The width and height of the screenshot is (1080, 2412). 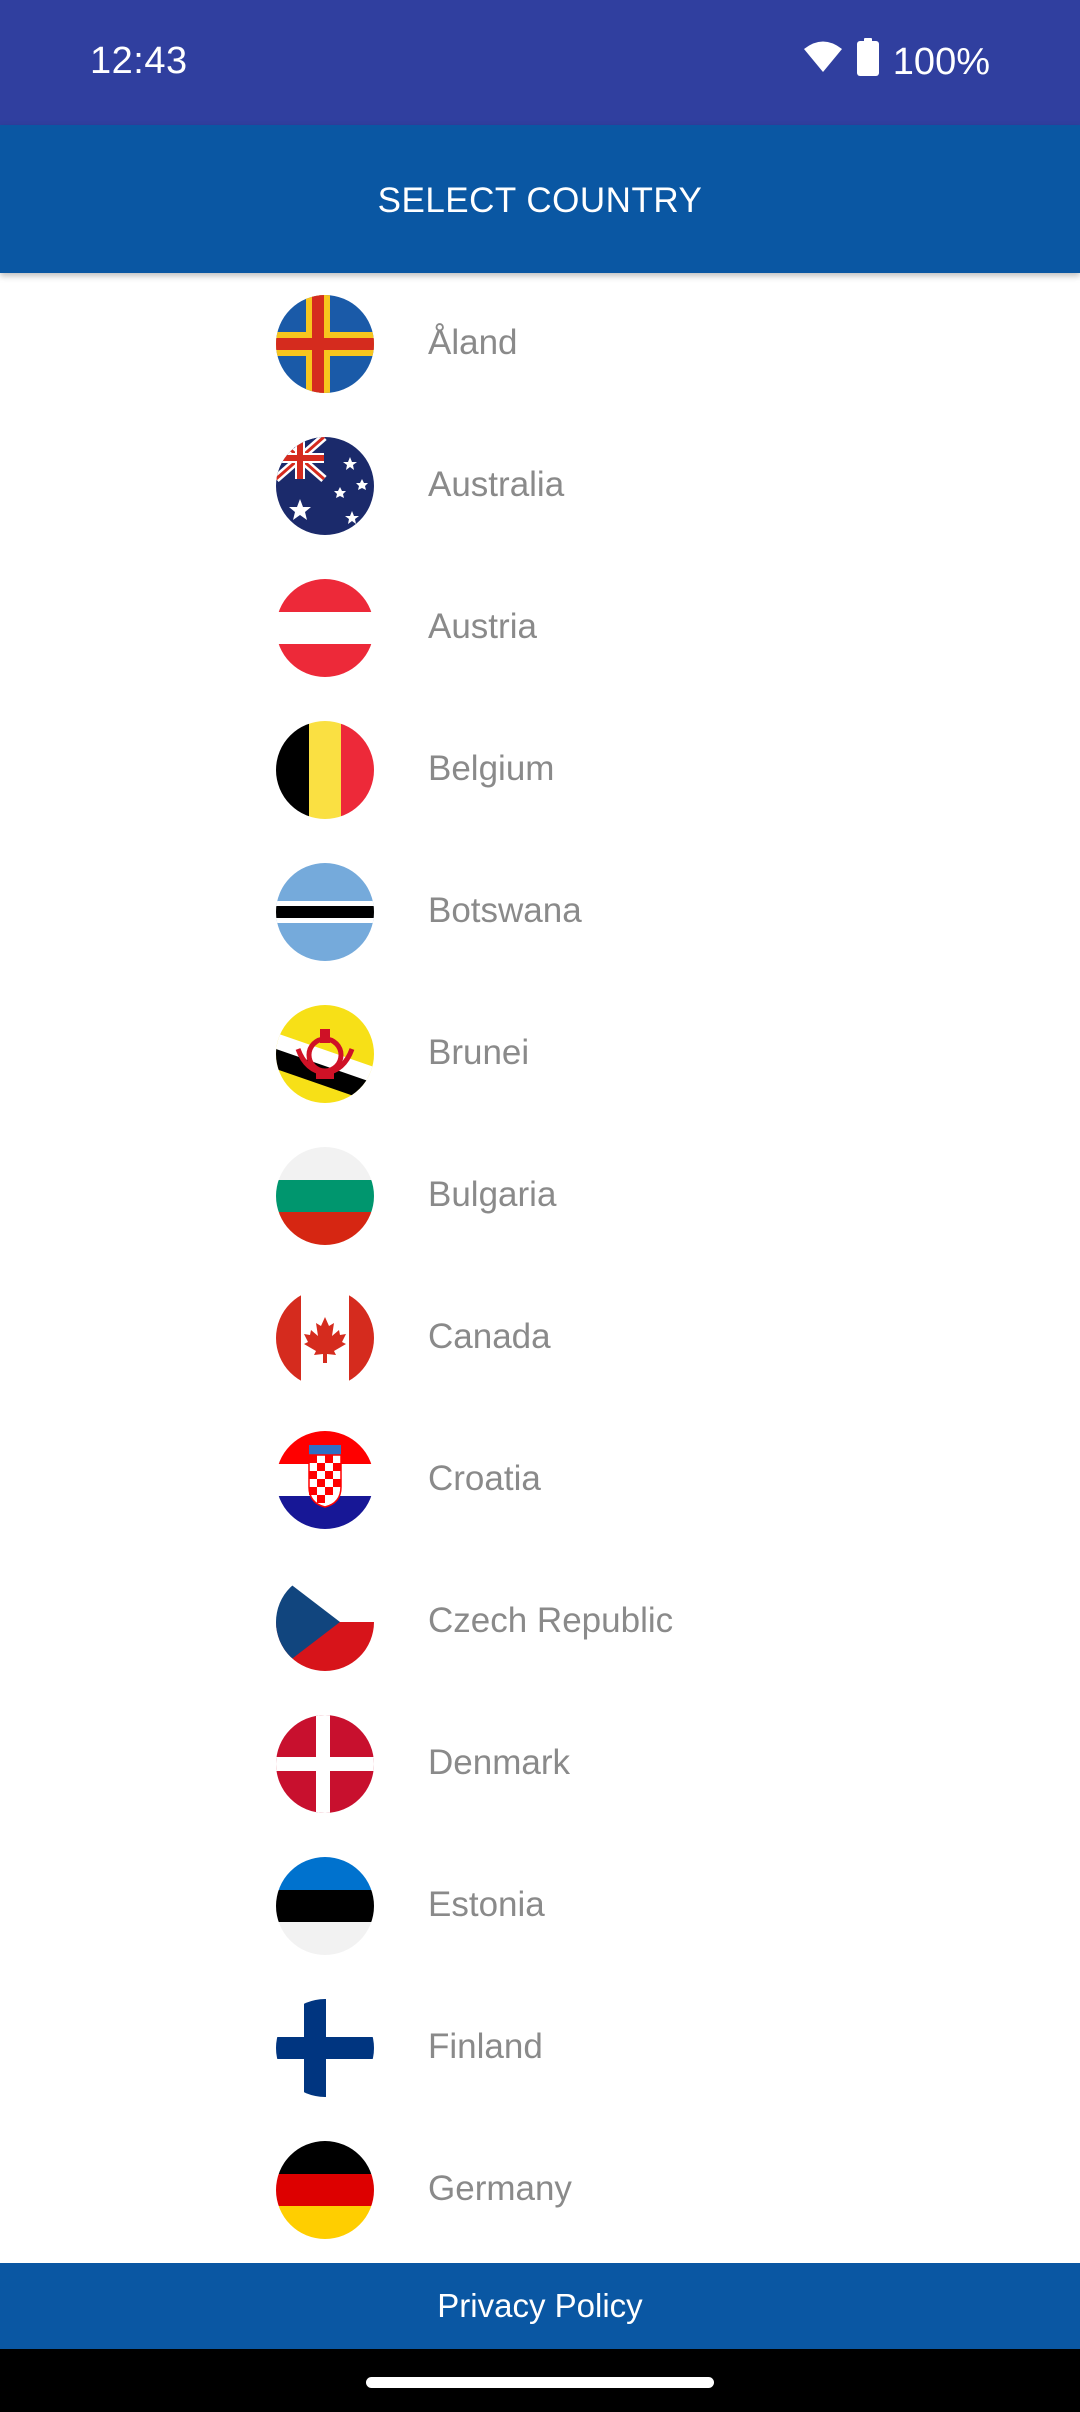 I want to click on system-nav-bar, so click(x=540, y=2380).